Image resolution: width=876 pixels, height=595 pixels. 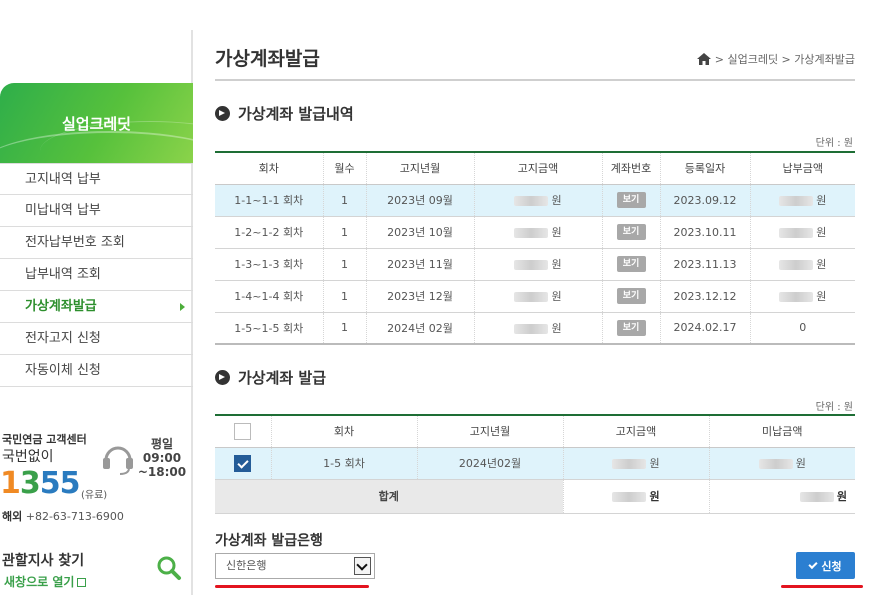 I want to click on cell-date: 2023.11.13, so click(x=705, y=264).